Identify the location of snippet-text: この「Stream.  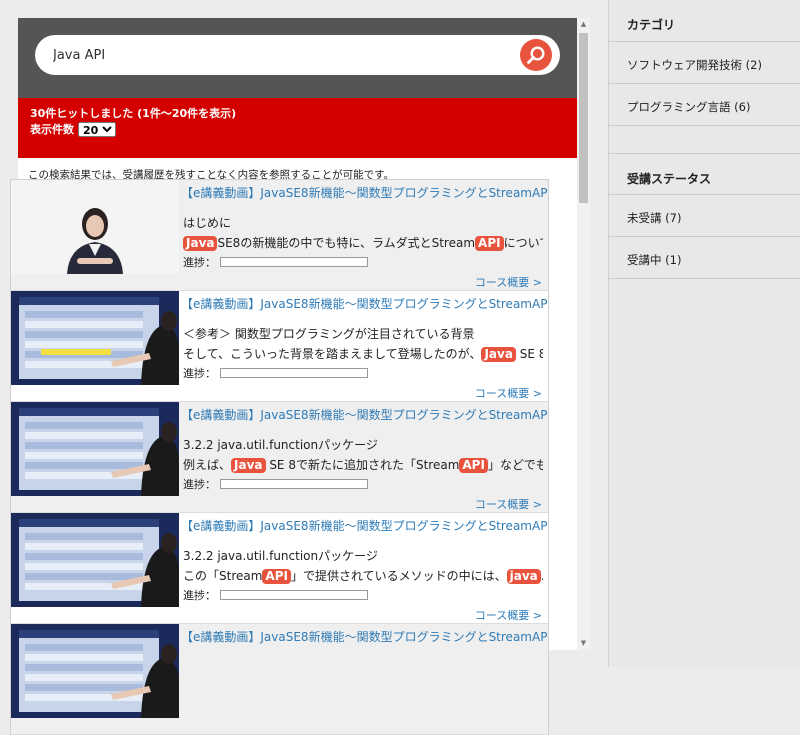
(223, 576).